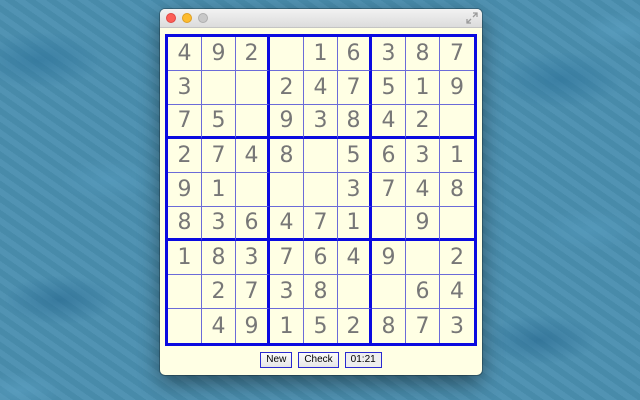 This screenshot has height=400, width=640. Describe the element at coordinates (389, 88) in the screenshot. I see `sudoku-cell-r2-c7: 5` at that location.